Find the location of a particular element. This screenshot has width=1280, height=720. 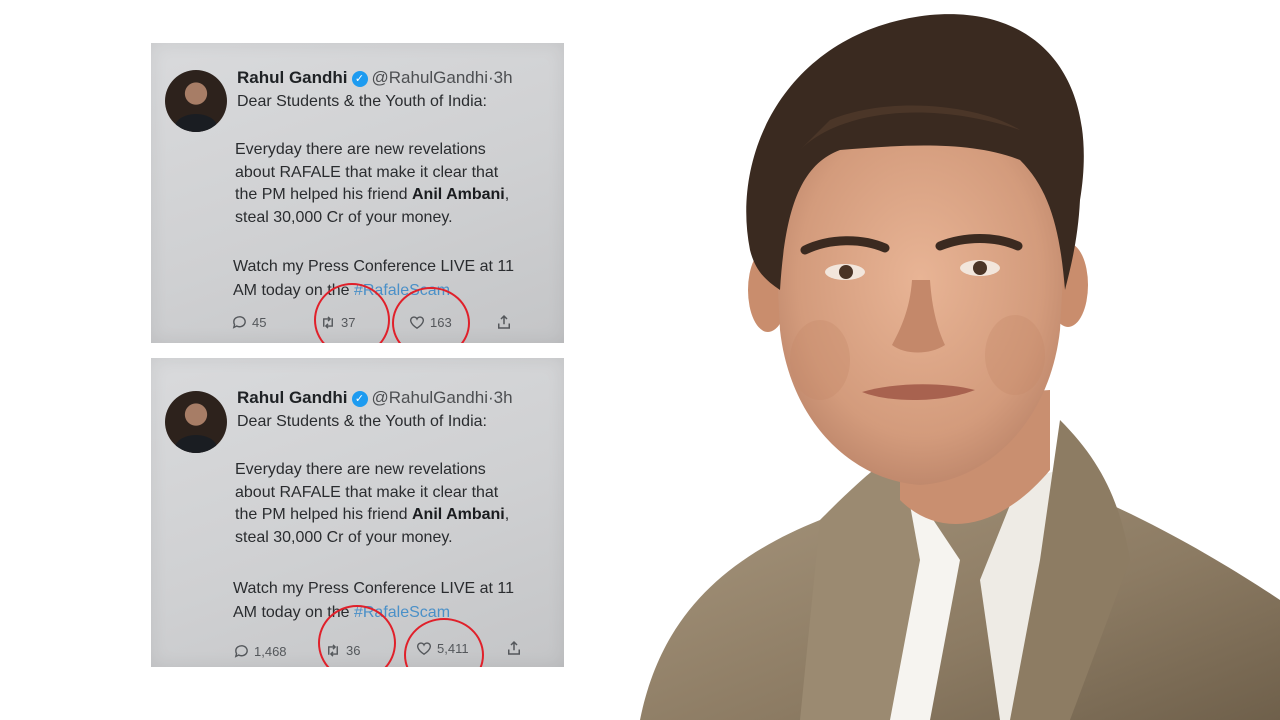

like-button: 163 is located at coordinates (430, 322).